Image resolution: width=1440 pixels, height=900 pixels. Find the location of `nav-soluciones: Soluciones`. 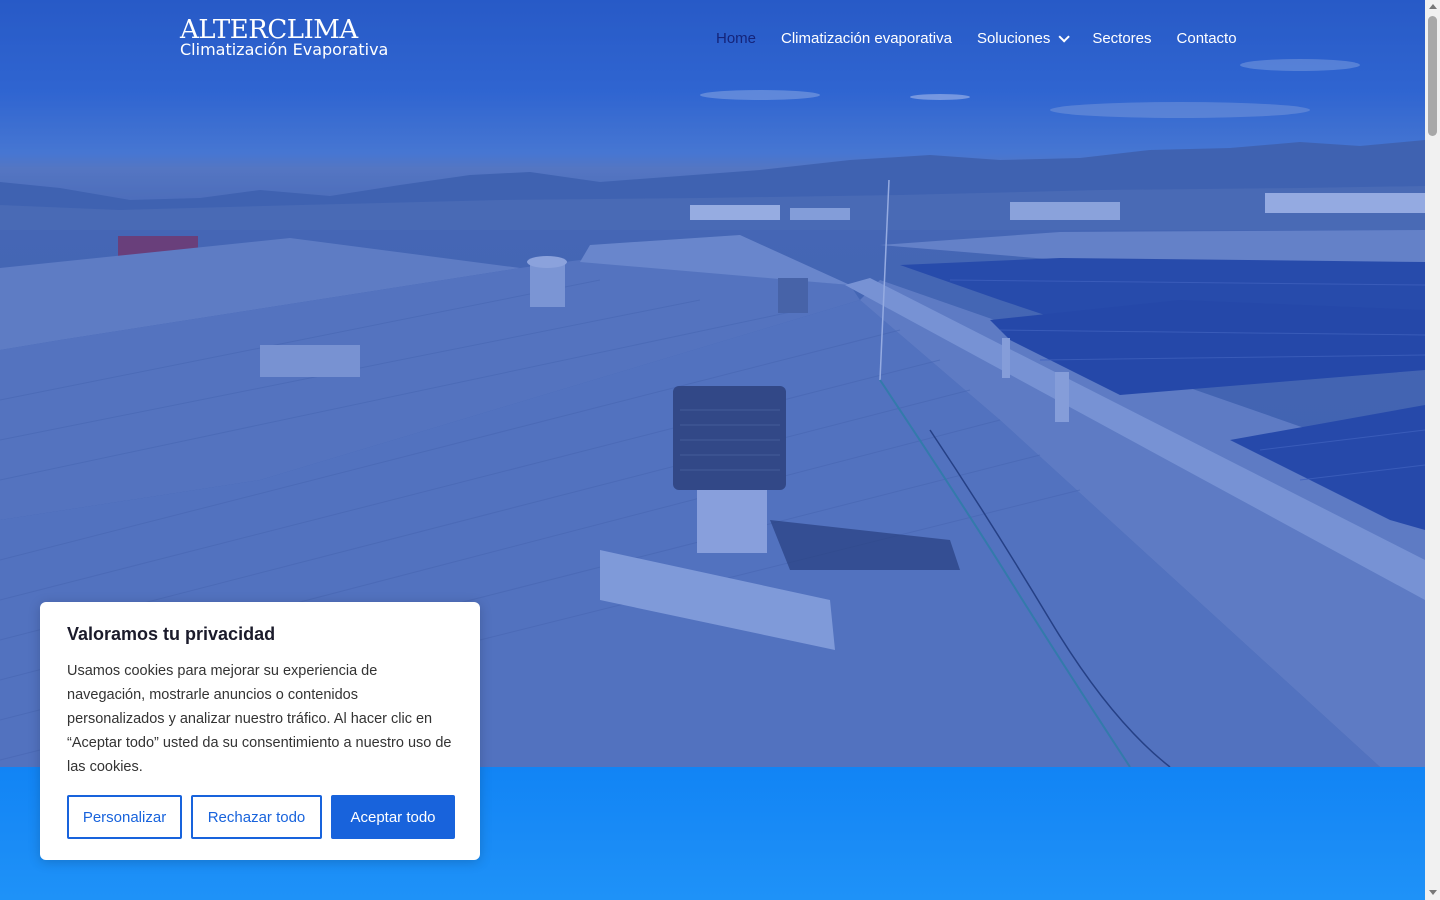

nav-soluciones: Soluciones is located at coordinates (1023, 38).